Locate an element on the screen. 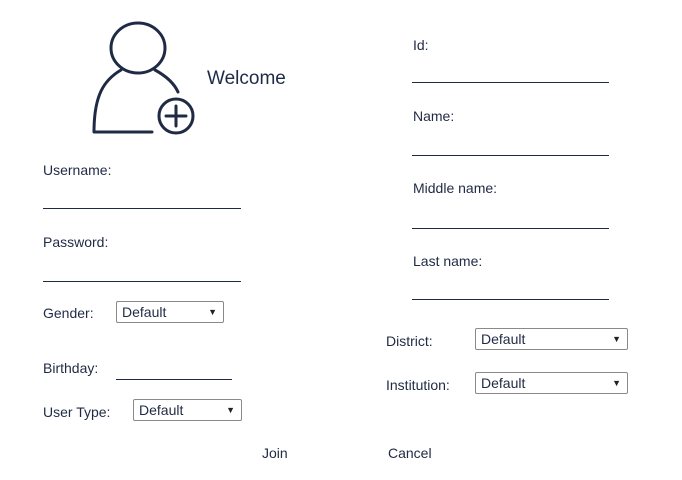 The image size is (682, 480). last-name-label: Last name: is located at coordinates (448, 261).